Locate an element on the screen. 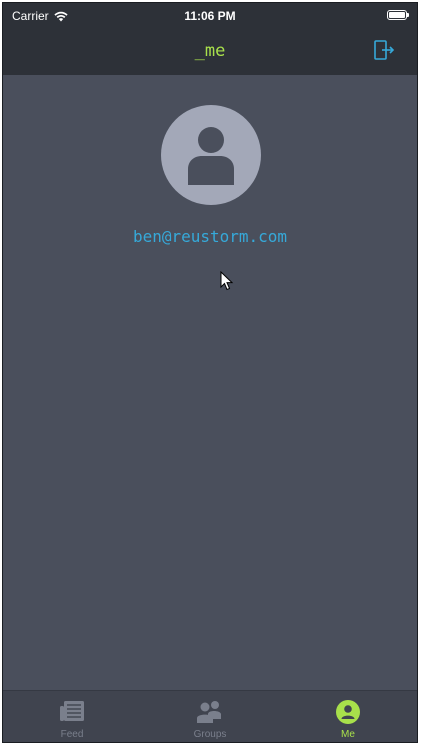 The width and height of the screenshot is (424, 746). tab-groups: Groups is located at coordinates (210, 716).